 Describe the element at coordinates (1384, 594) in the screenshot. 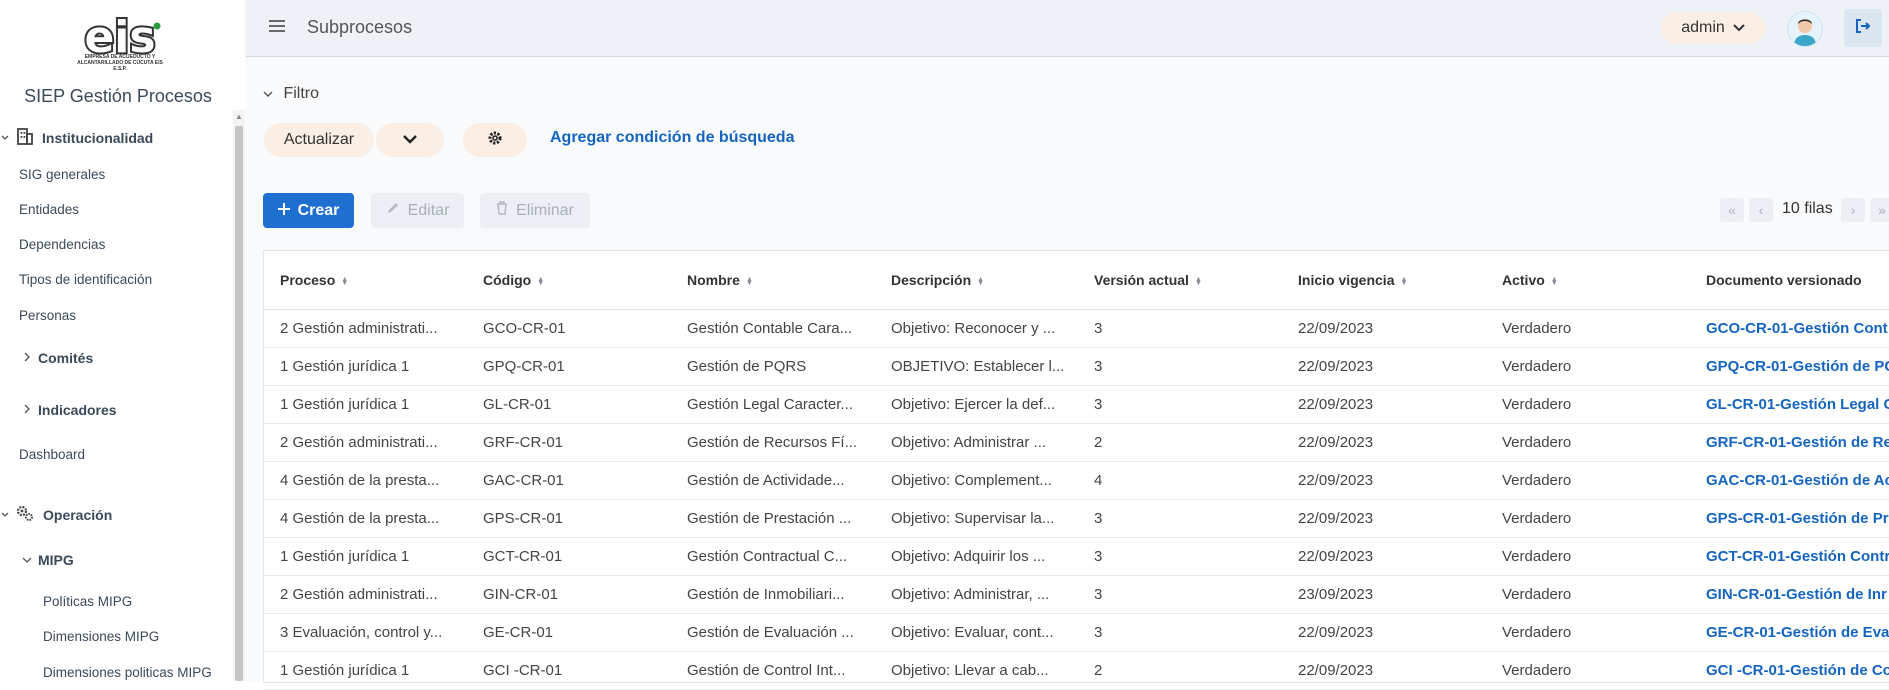

I see `table-cell: 23/09/2023` at that location.